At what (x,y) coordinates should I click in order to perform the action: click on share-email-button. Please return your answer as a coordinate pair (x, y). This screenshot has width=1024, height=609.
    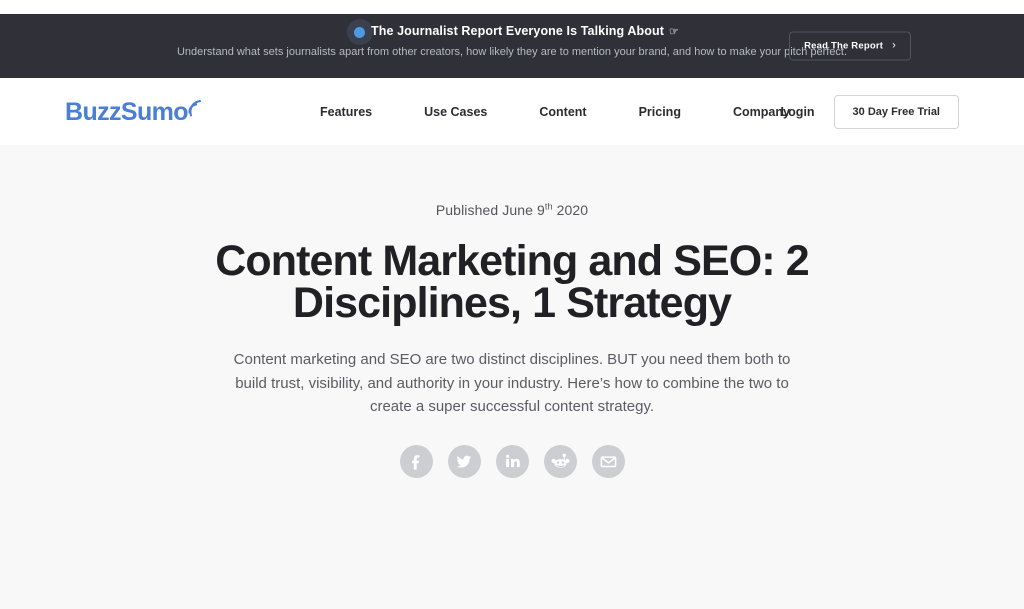
    Looking at the image, I should click on (608, 461).